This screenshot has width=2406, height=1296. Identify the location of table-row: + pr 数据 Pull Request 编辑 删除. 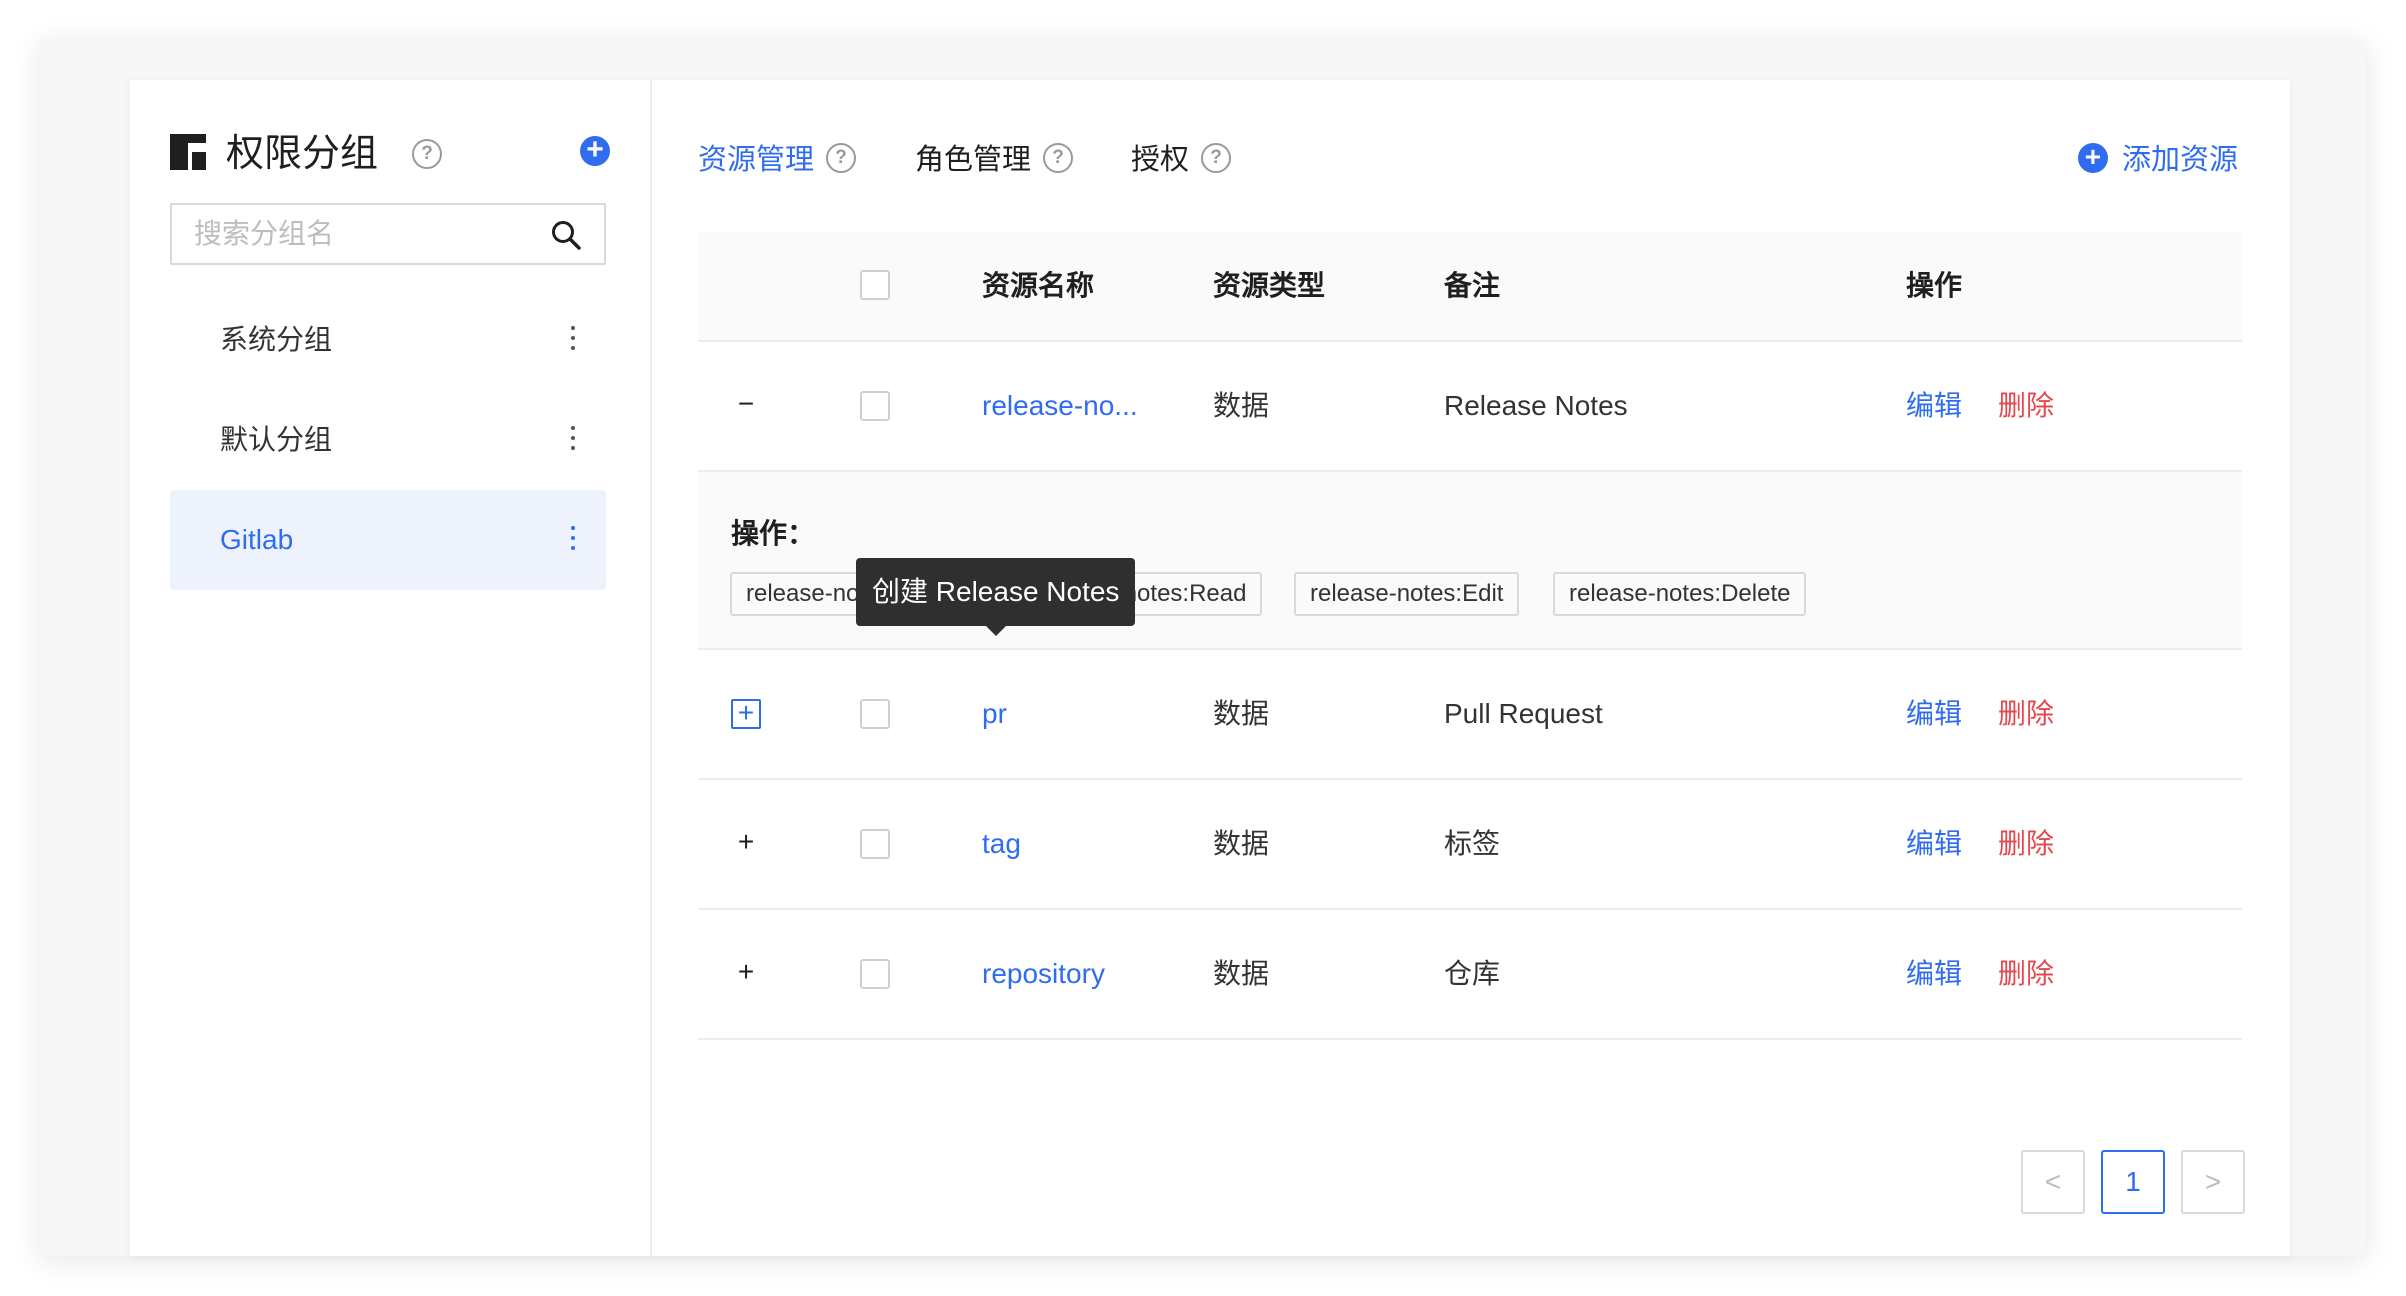
(1470, 715).